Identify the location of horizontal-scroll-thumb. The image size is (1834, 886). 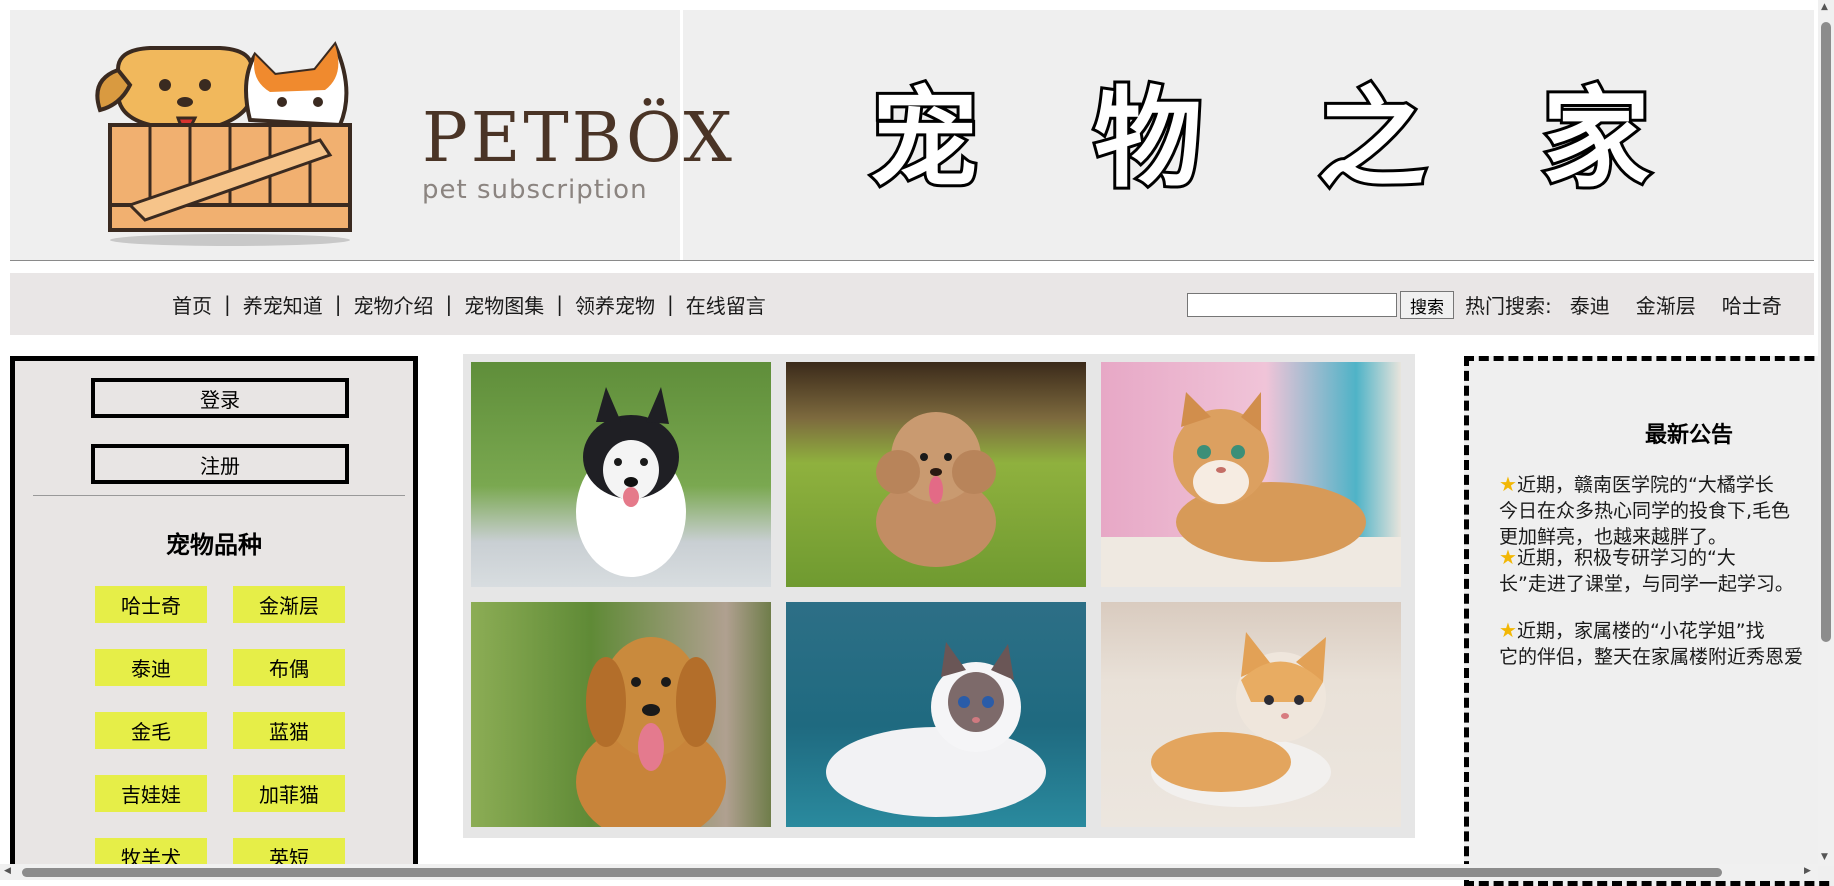
(872, 872).